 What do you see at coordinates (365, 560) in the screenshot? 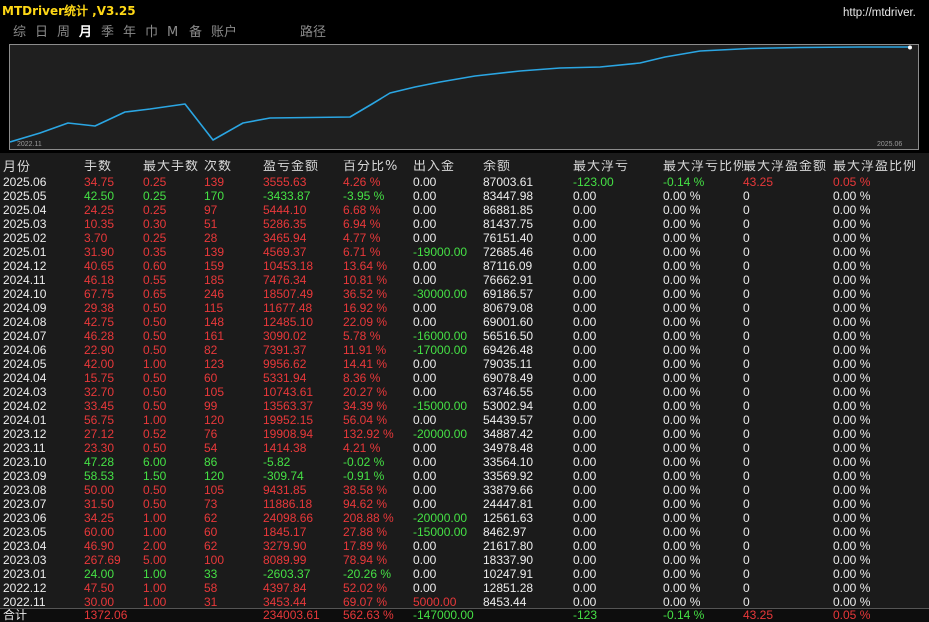
I see `cell-percent: 78.94 %` at bounding box center [365, 560].